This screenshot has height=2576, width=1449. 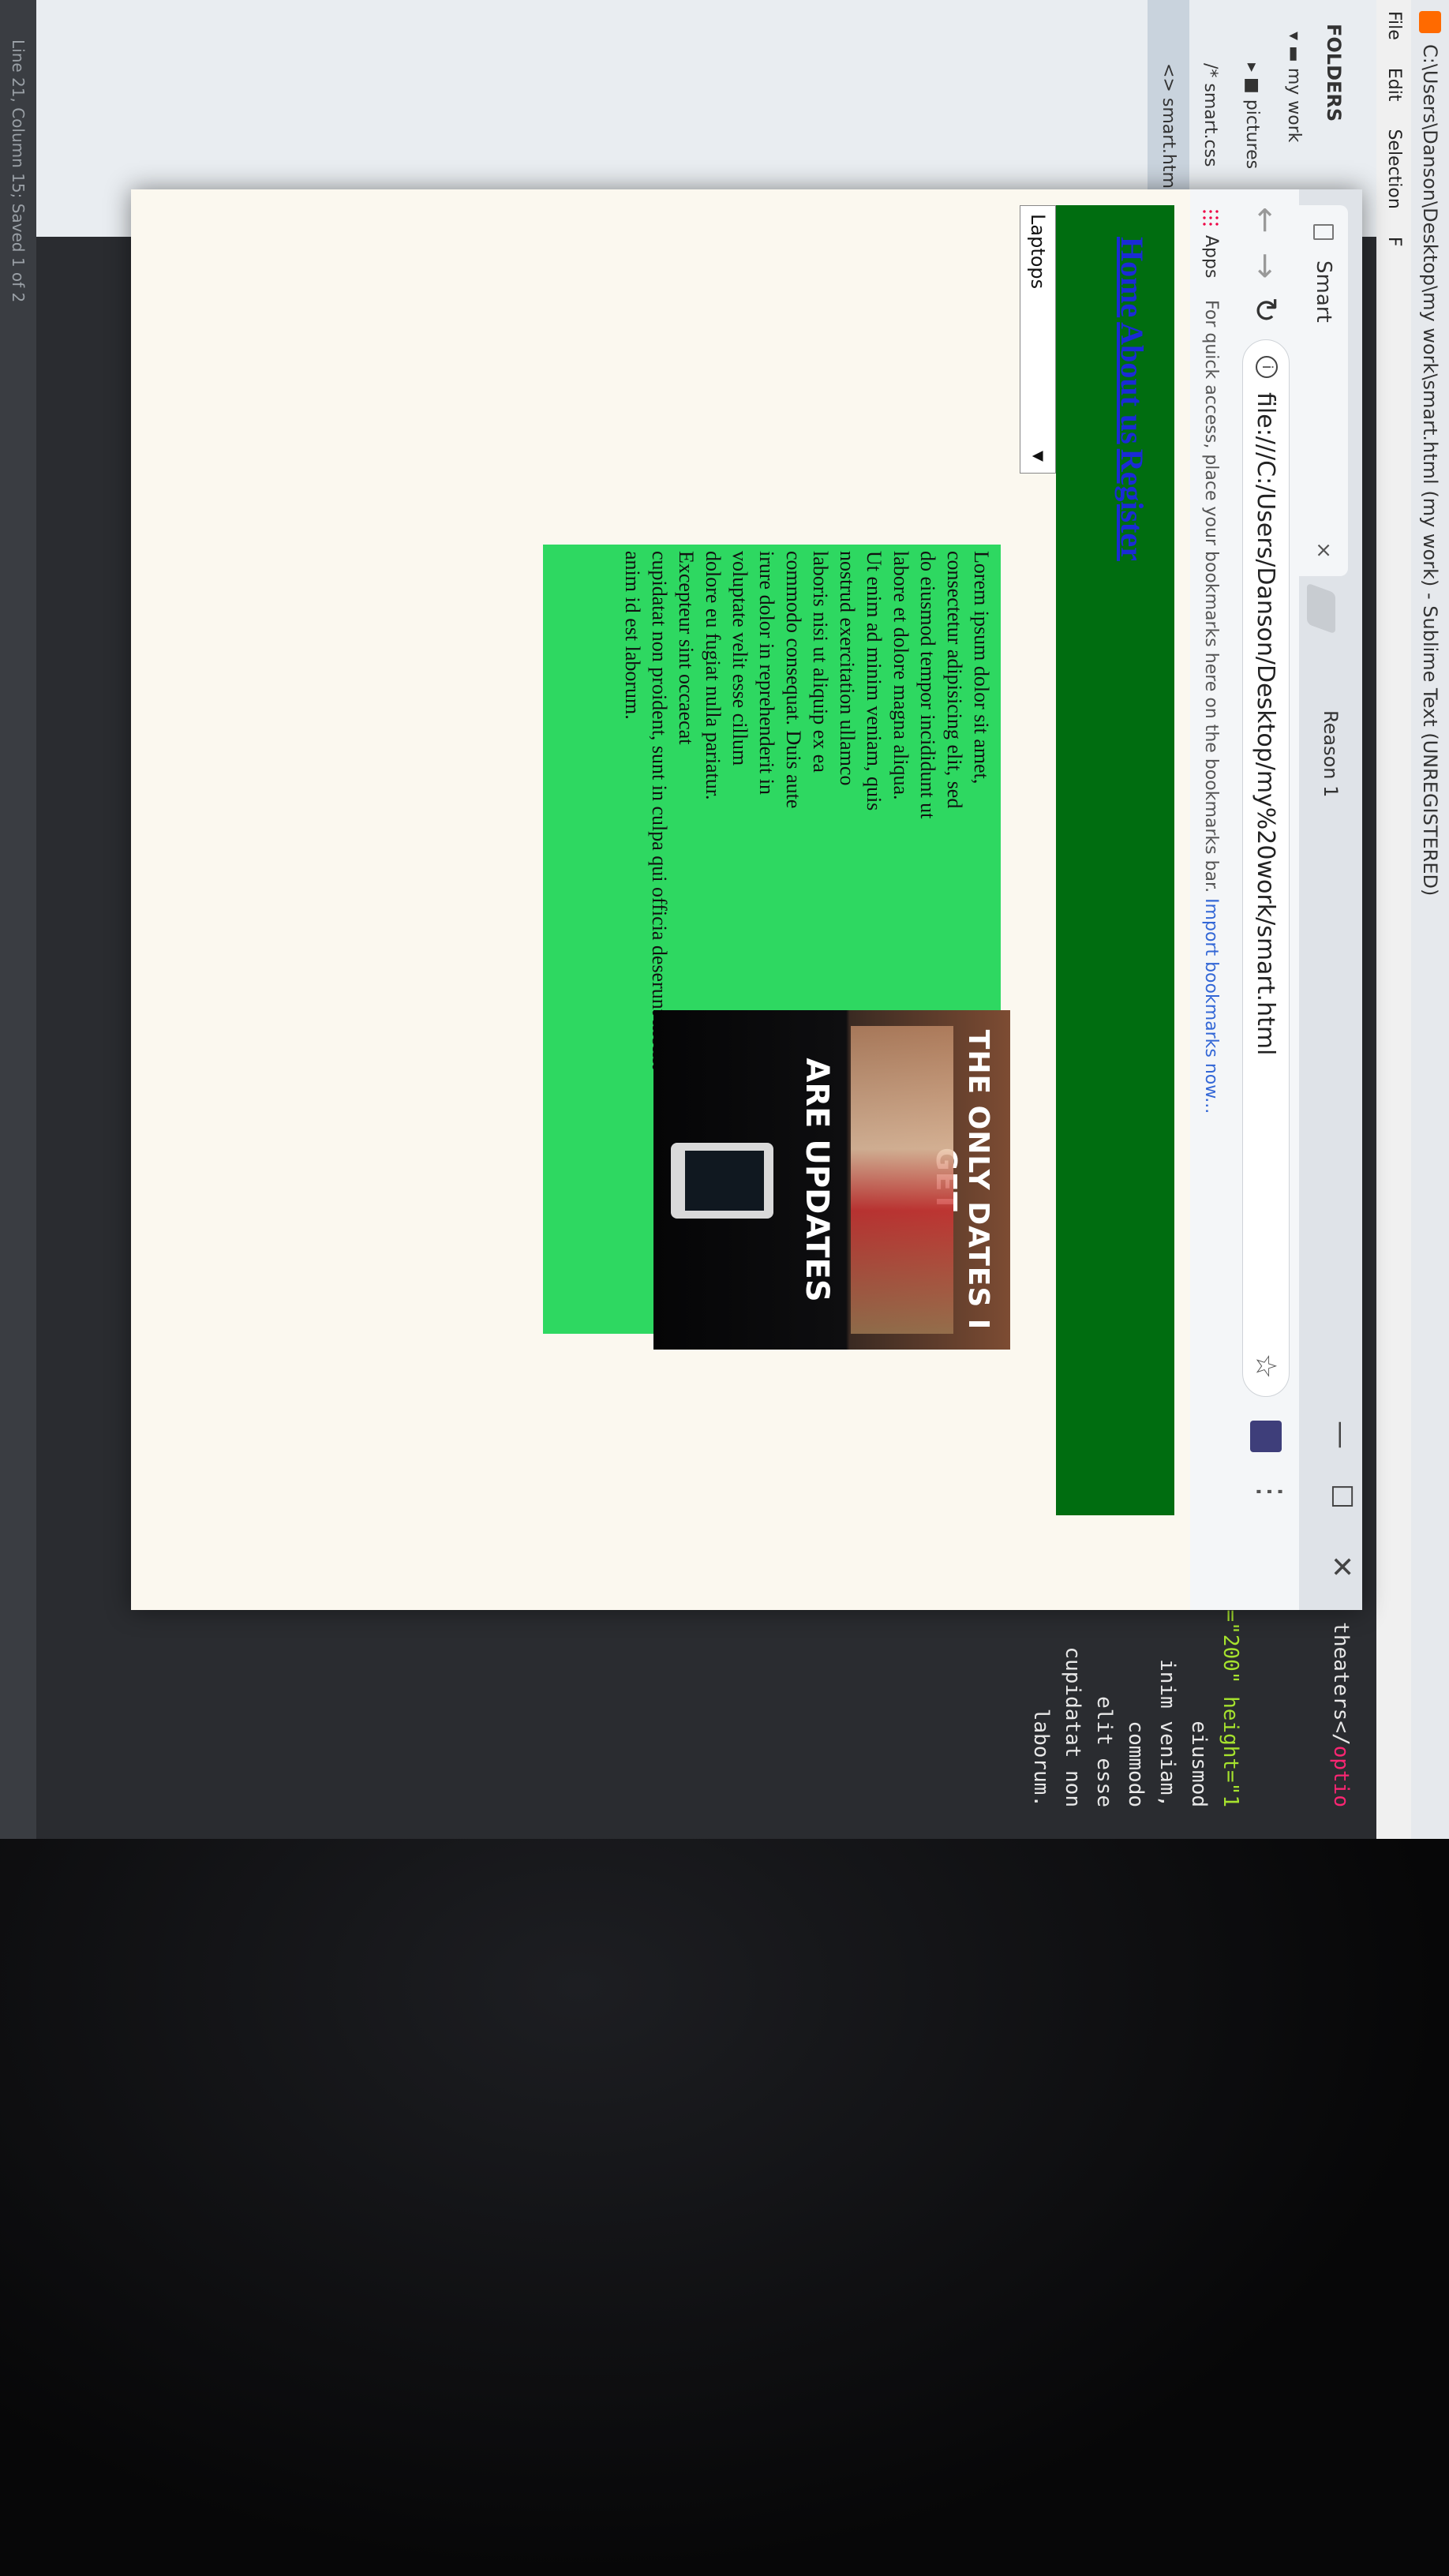 I want to click on lorem-line: consectetur adipisicing elit, sed, so click(x=954, y=680).